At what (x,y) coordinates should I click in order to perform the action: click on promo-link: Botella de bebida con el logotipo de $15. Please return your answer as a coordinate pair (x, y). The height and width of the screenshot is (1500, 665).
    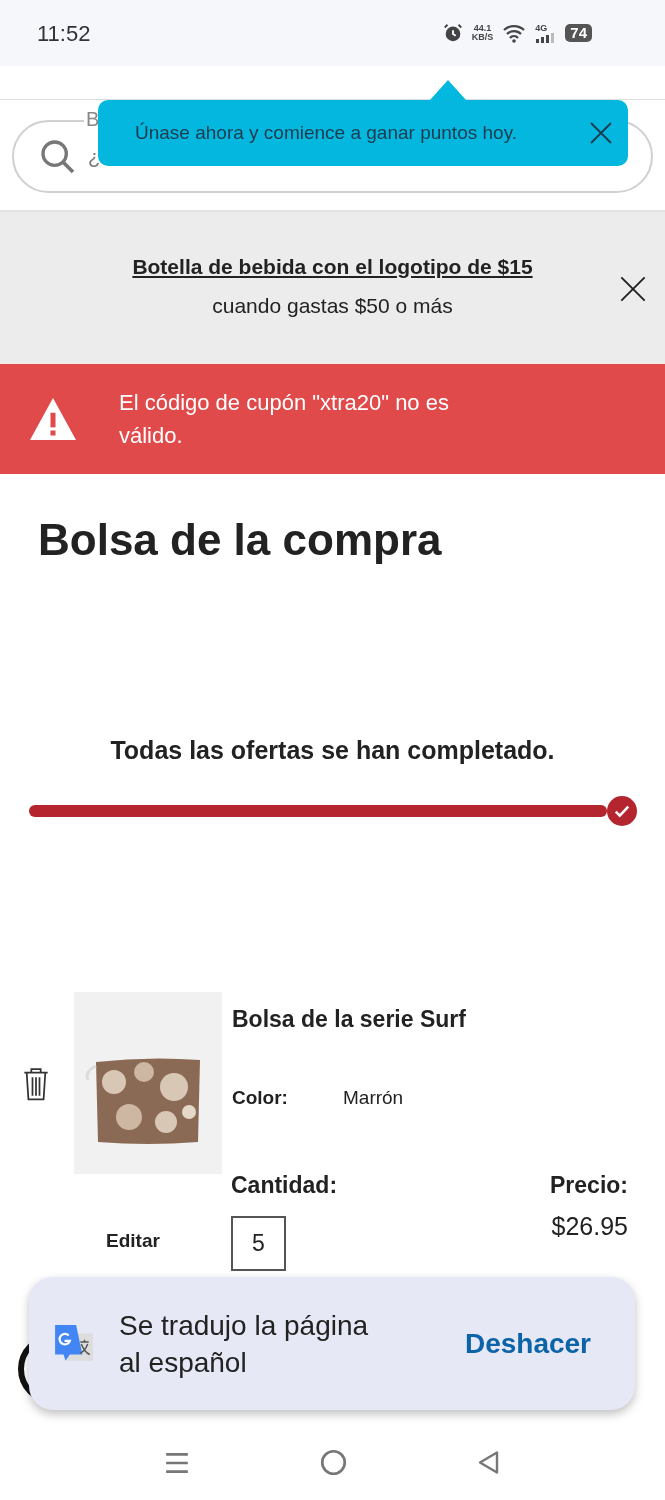
    Looking at the image, I should click on (332, 266).